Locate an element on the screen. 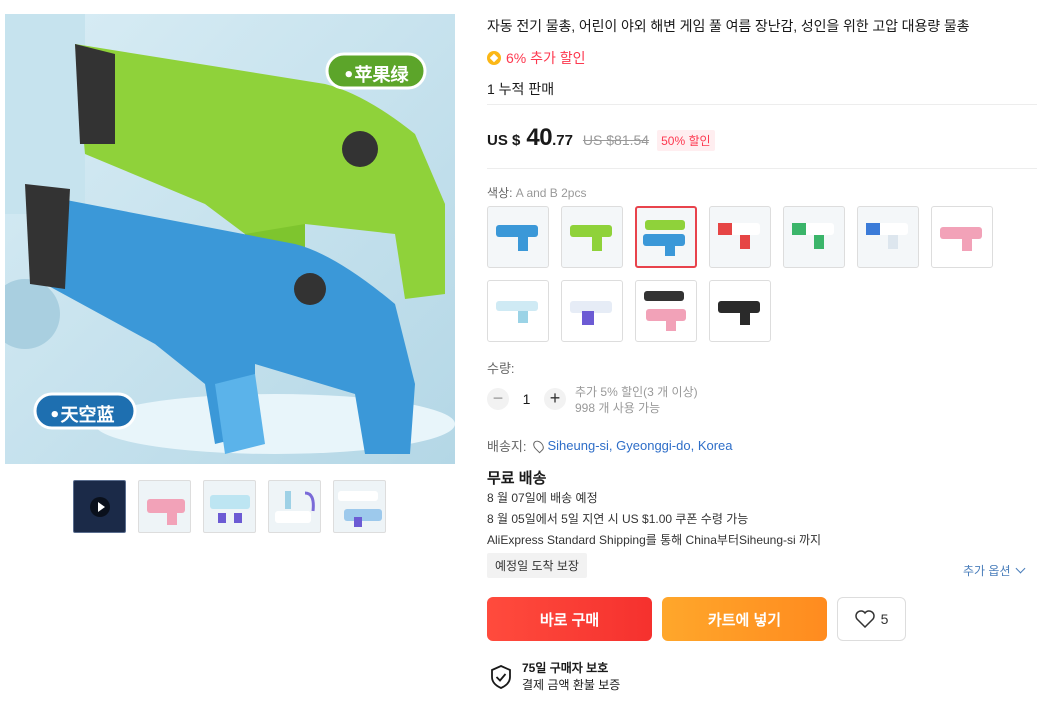 Image resolution: width=1054 pixels, height=705 pixels. add-to-cart-button: 카트에 넣기 is located at coordinates (744, 619).